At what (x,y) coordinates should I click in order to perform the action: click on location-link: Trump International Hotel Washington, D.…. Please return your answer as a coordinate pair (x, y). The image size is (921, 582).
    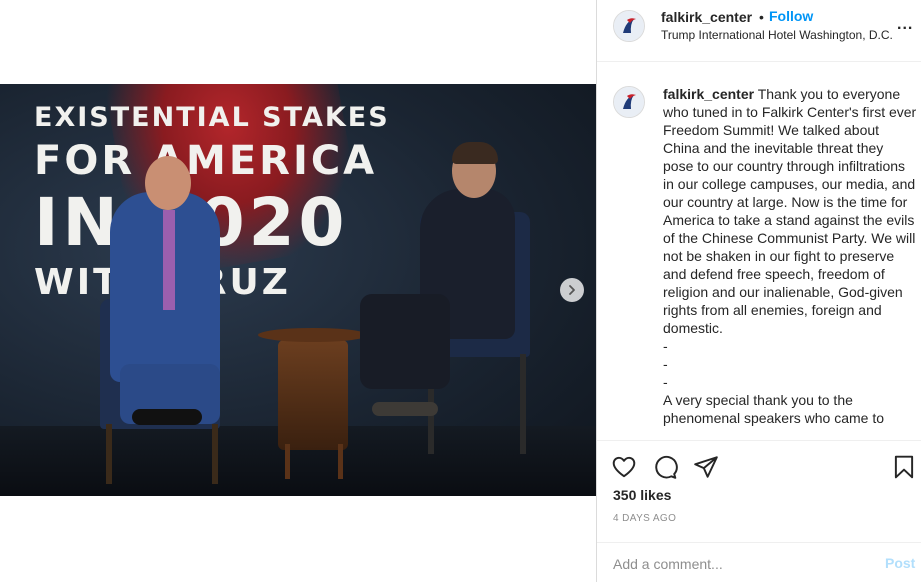
    Looking at the image, I should click on (777, 35).